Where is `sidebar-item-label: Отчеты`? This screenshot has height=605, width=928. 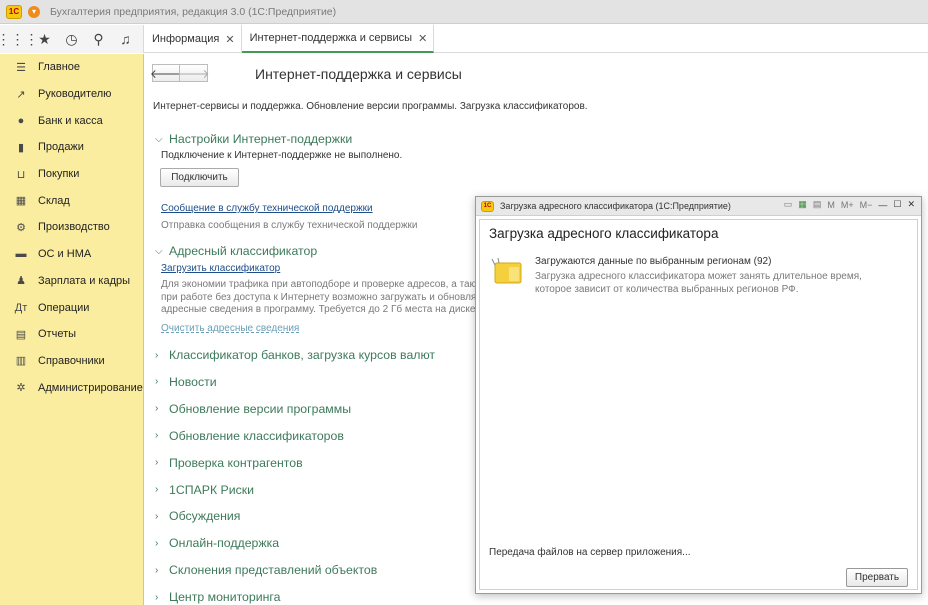
sidebar-item-label: Отчеты is located at coordinates (57, 334).